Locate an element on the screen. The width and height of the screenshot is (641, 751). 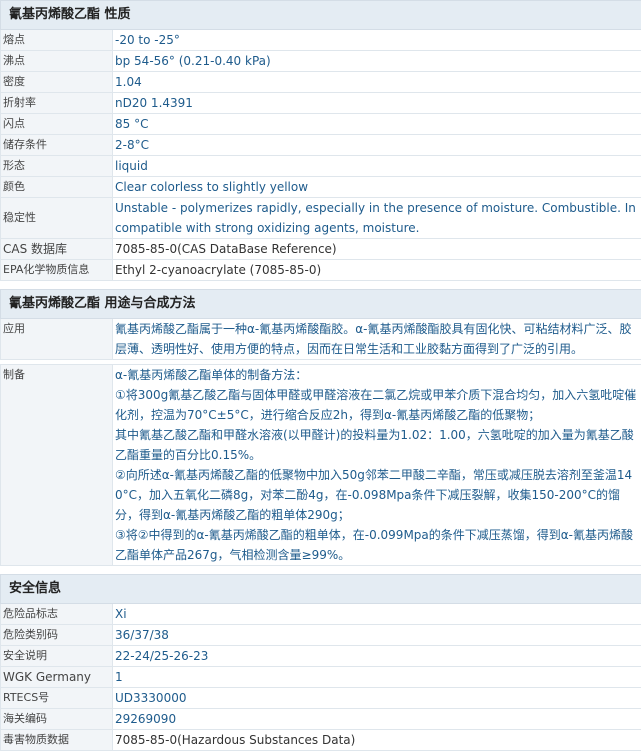
table-row: 密度1.04 is located at coordinates (321, 82).